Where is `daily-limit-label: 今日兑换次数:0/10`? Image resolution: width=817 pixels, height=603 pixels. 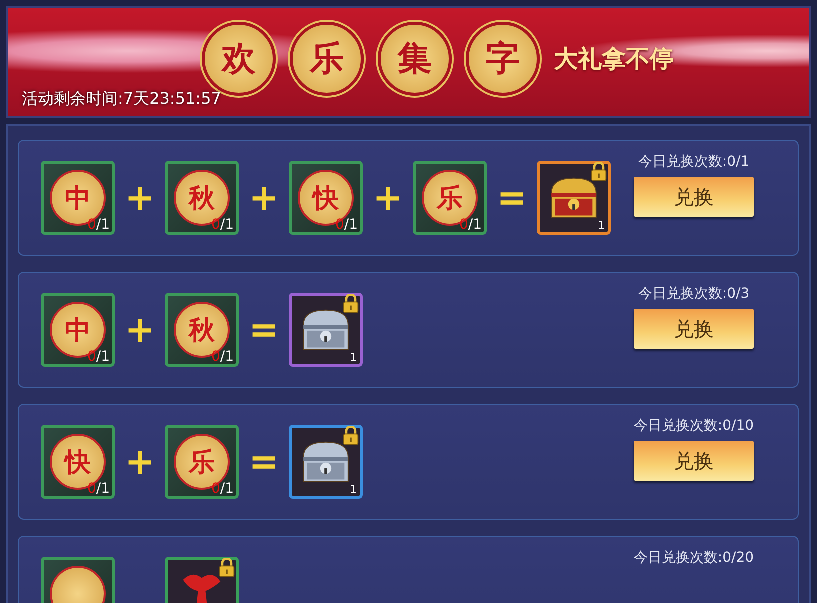 daily-limit-label: 今日兑换次数:0/10 is located at coordinates (694, 426).